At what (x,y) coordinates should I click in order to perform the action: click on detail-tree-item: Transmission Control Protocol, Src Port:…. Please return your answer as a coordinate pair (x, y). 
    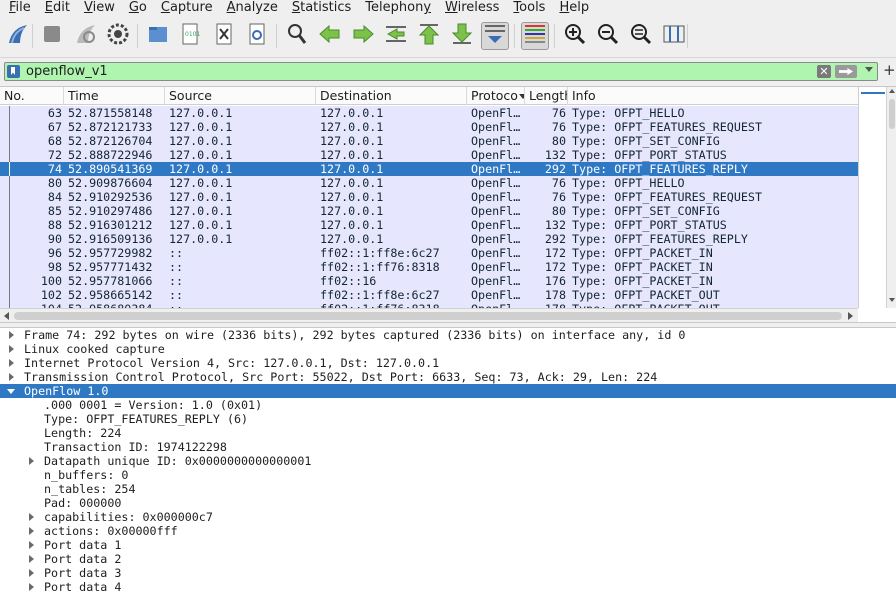
    Looking at the image, I should click on (448, 377).